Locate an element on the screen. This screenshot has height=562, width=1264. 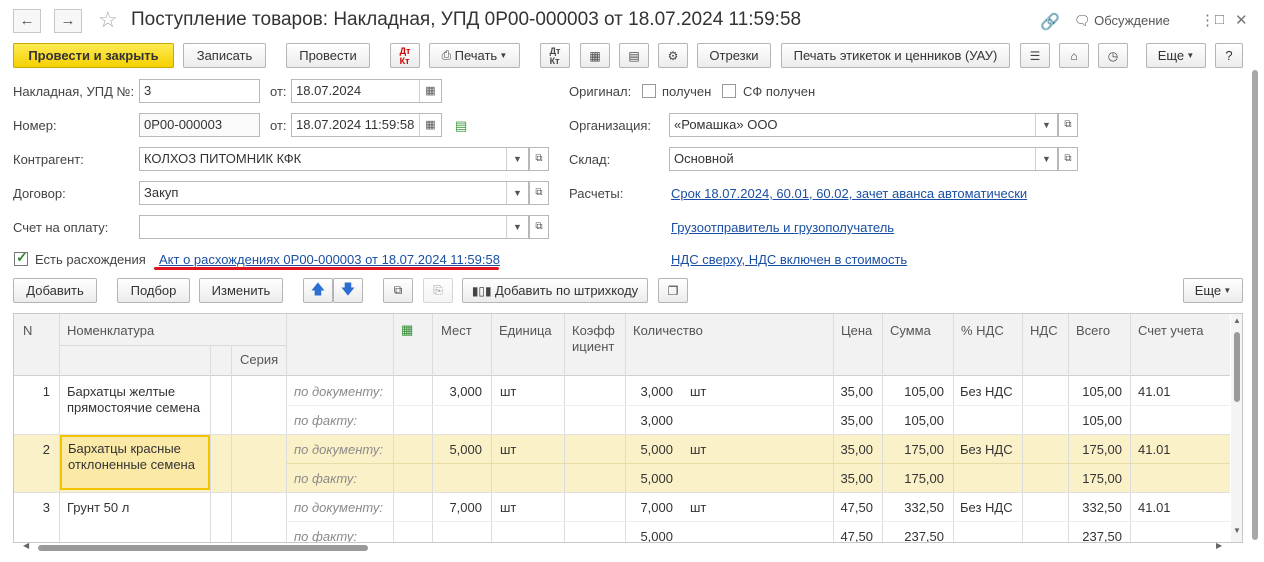
link-icon: 🔗 is located at coordinates (1050, 22).